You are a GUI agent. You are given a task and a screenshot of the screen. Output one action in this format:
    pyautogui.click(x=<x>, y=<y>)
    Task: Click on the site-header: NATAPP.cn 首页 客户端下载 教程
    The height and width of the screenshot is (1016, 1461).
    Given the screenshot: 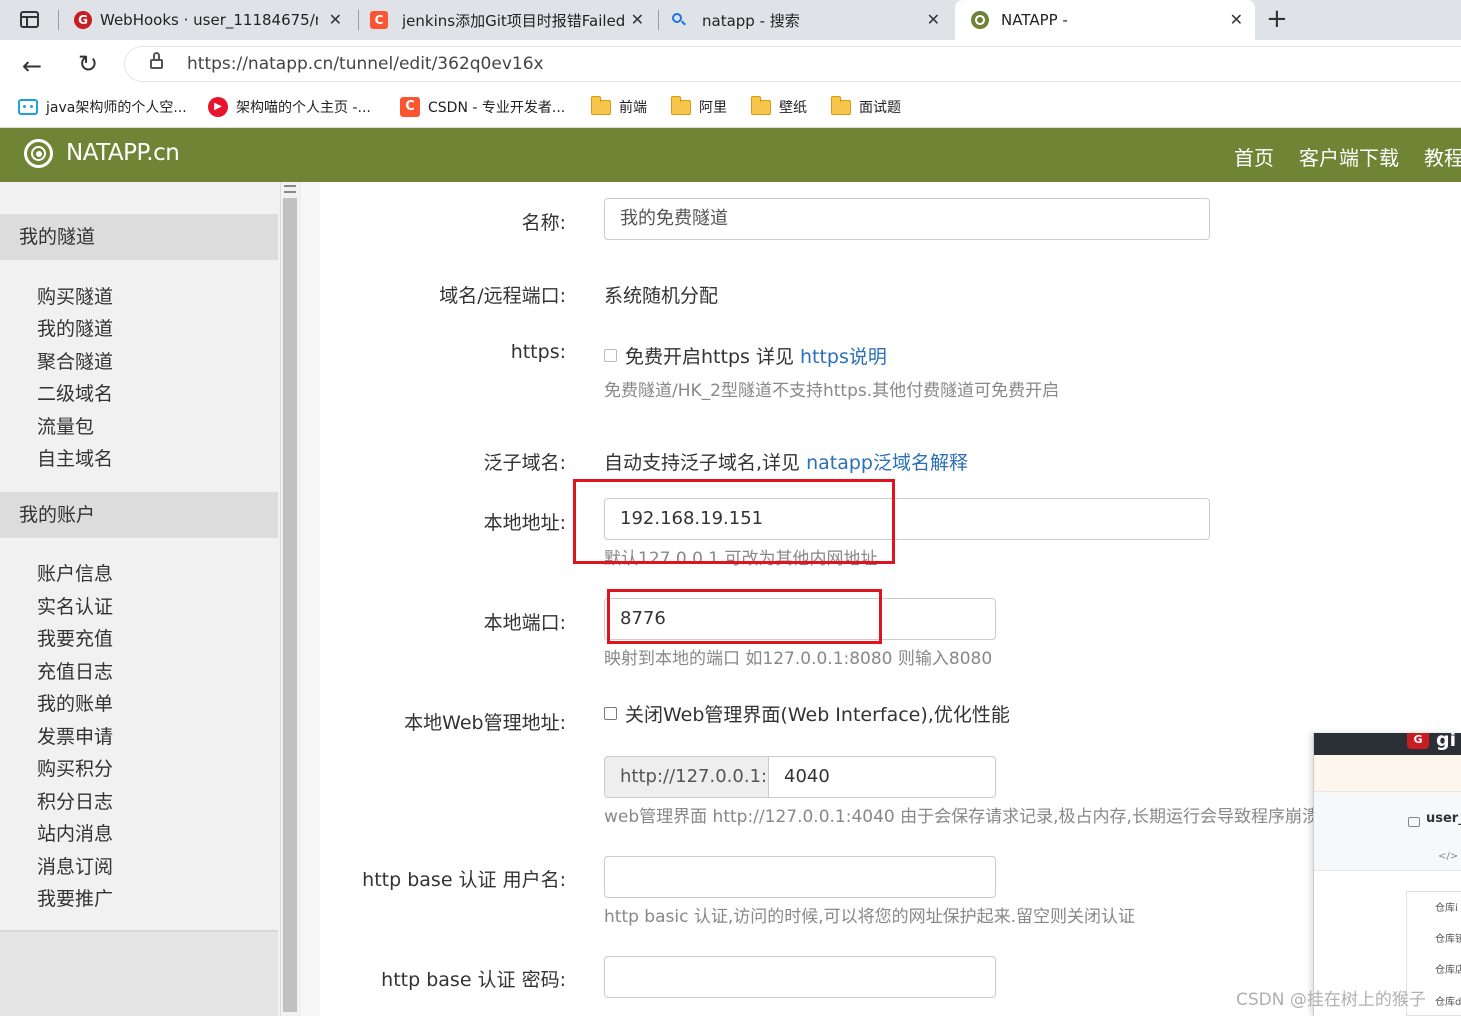 What is the action you would take?
    pyautogui.click(x=730, y=155)
    